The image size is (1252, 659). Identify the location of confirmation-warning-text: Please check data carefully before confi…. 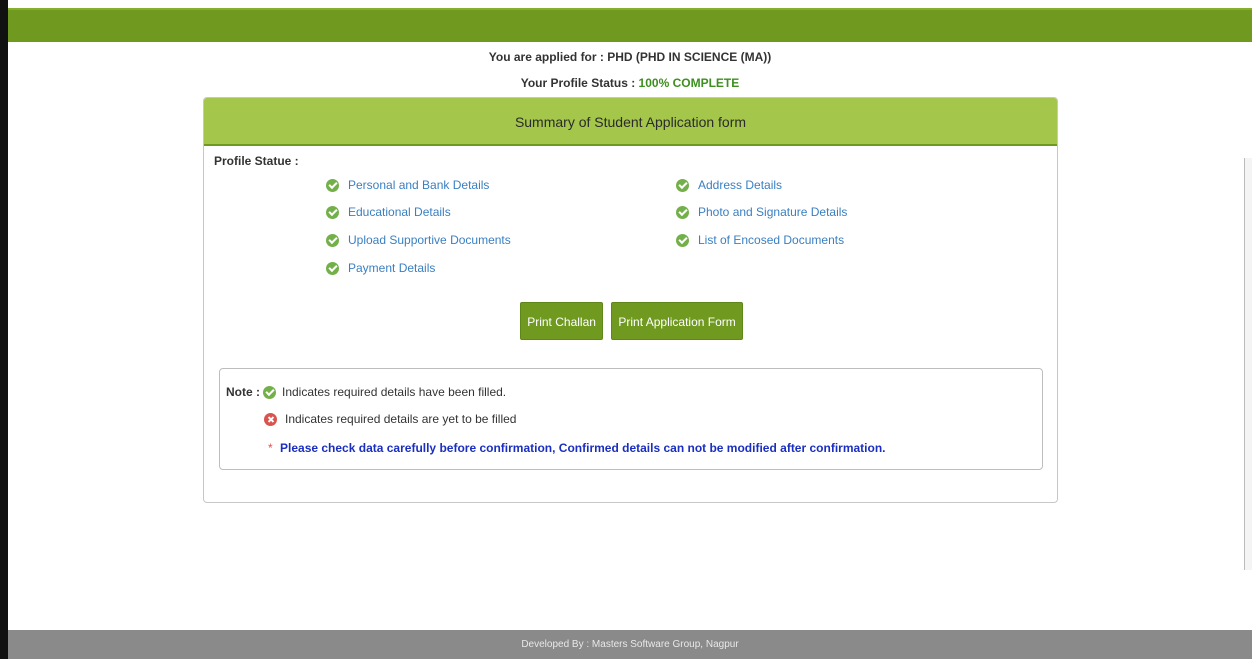
(583, 448).